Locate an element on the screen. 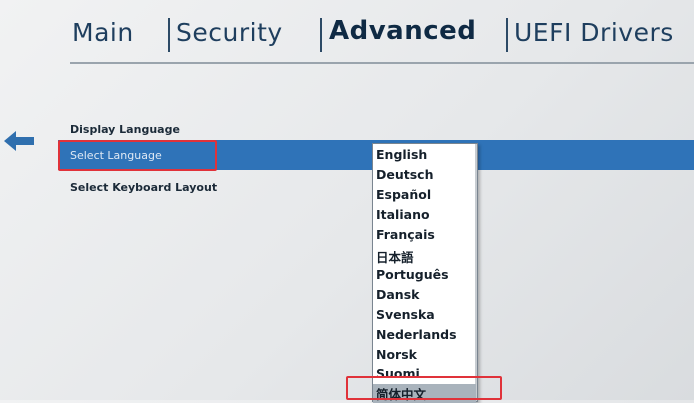 The width and height of the screenshot is (694, 403). tab-uefi-drivers: UEFI Drivers is located at coordinates (594, 32).